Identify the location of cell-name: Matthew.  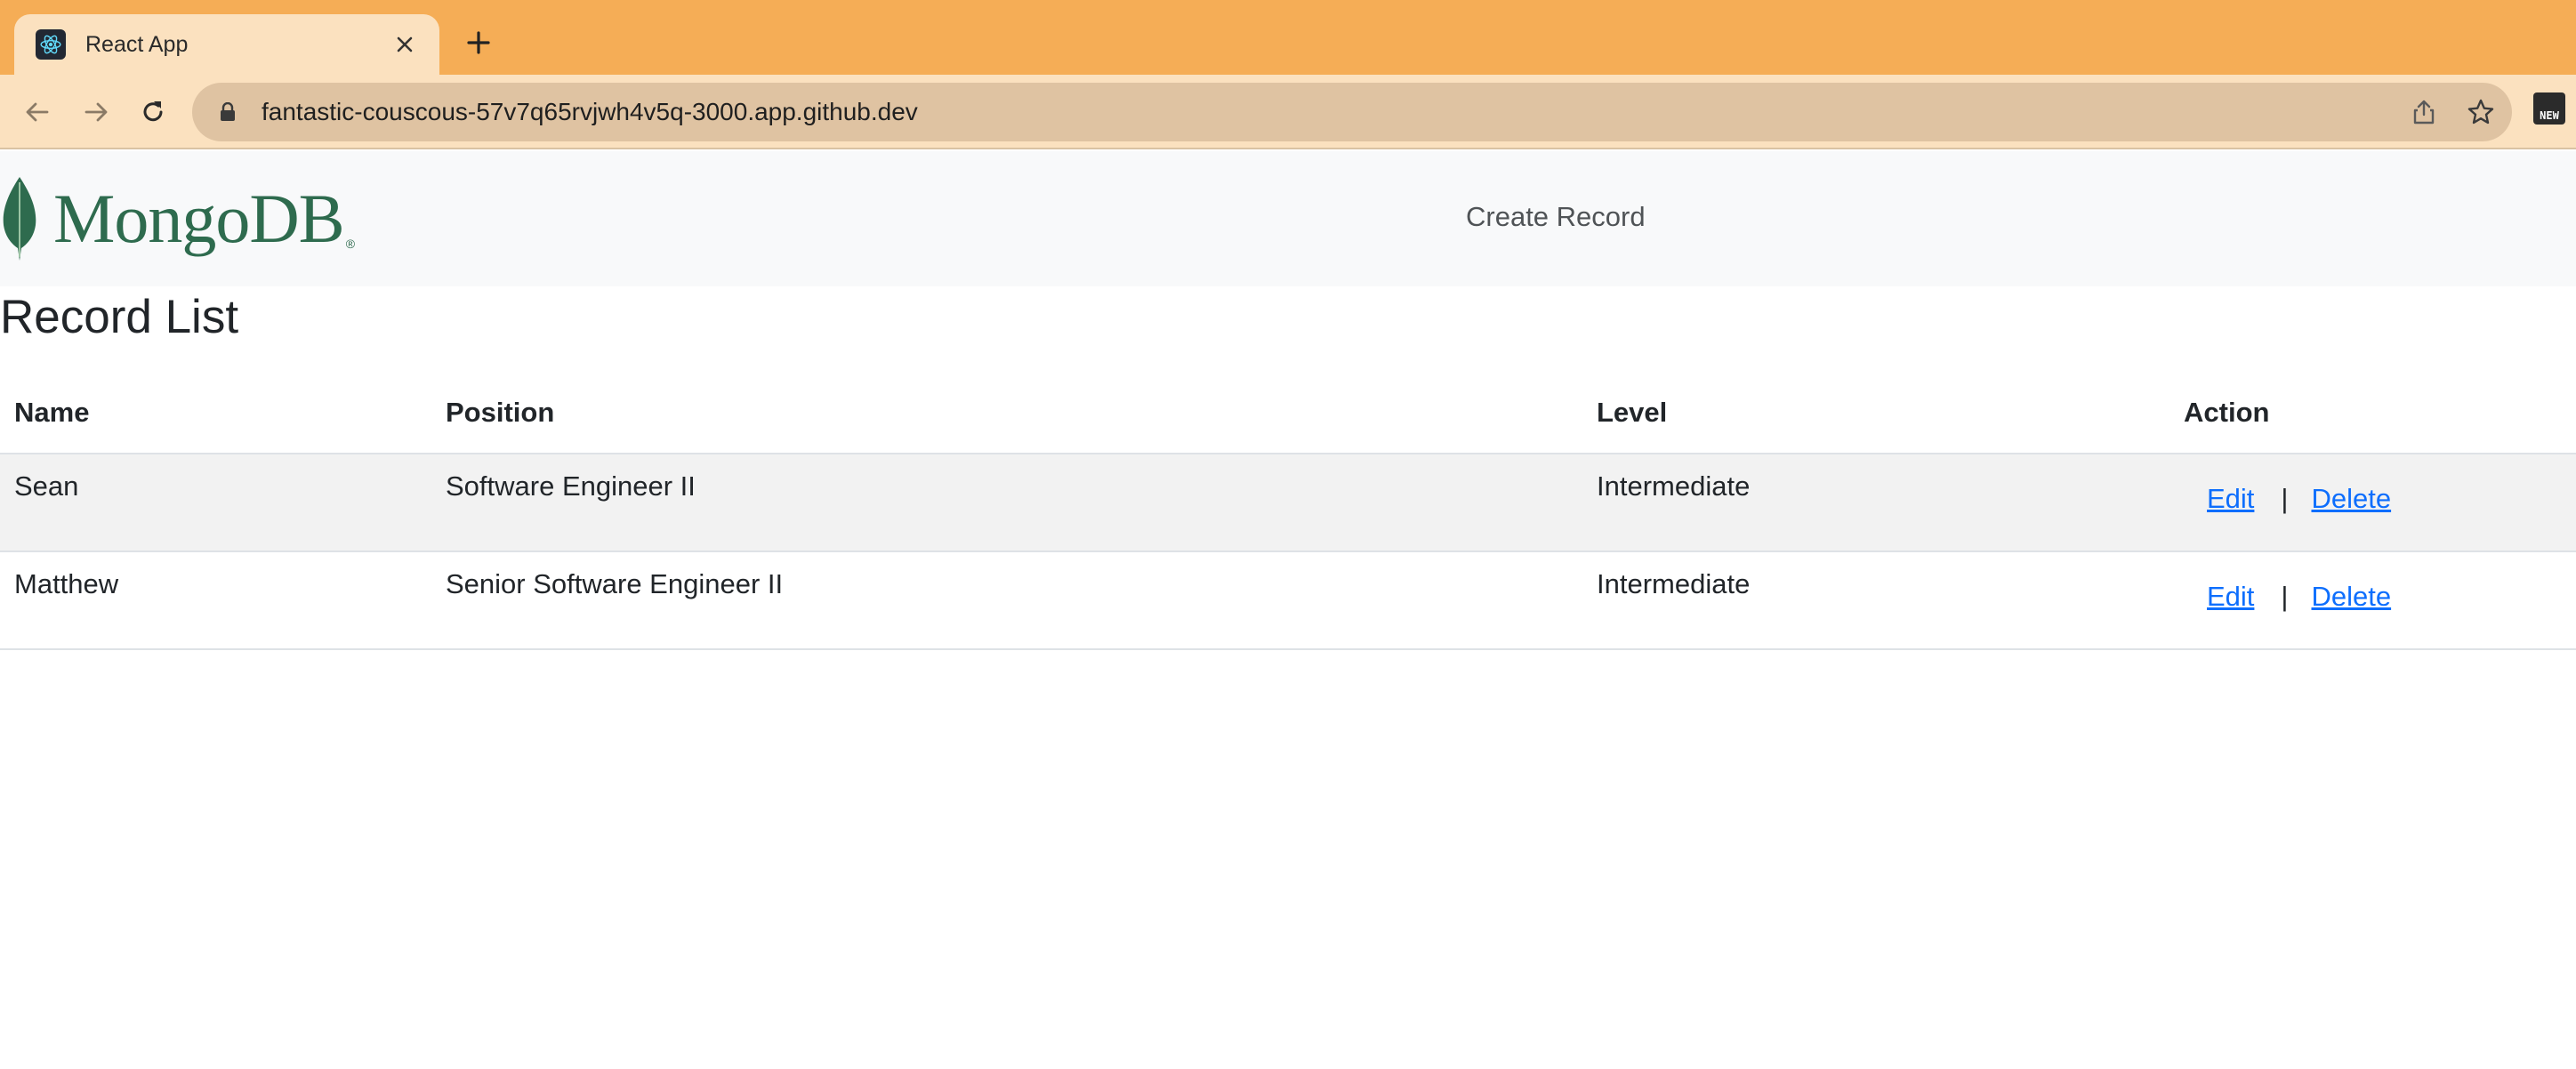
(215, 600).